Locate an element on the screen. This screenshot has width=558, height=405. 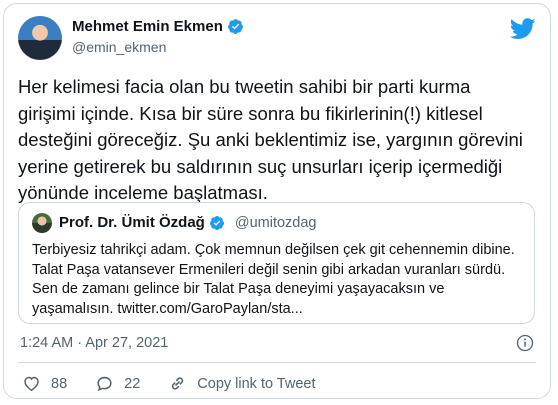
reply-count: 22 is located at coordinates (132, 383).